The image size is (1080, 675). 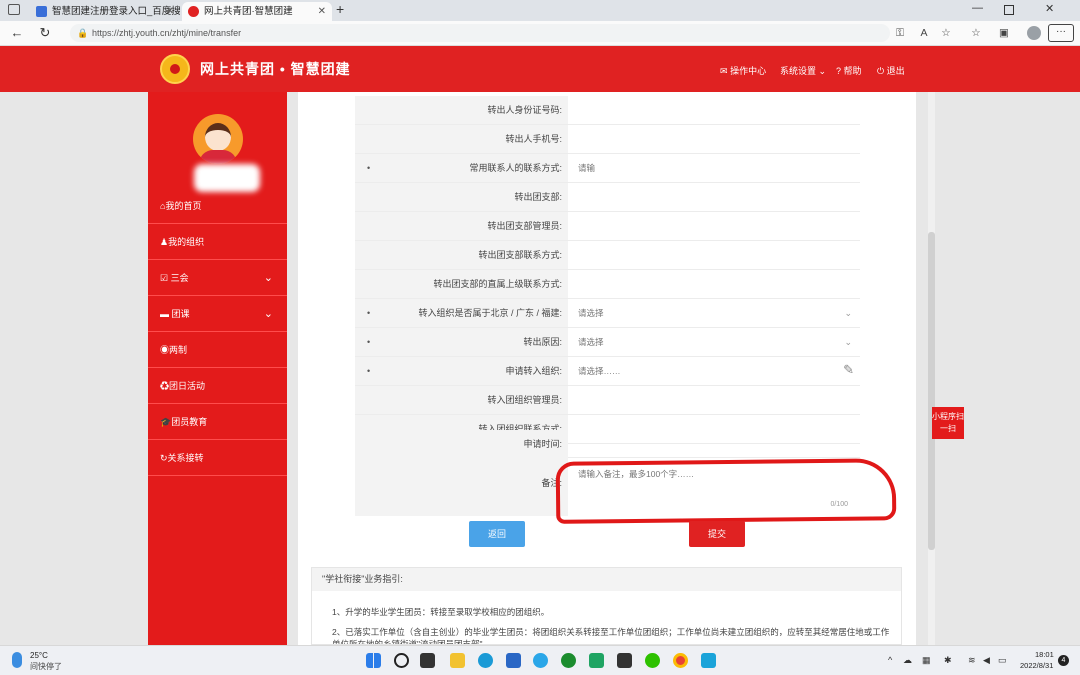 I want to click on chevron-down-icon: ⌄, so click(x=822, y=71).